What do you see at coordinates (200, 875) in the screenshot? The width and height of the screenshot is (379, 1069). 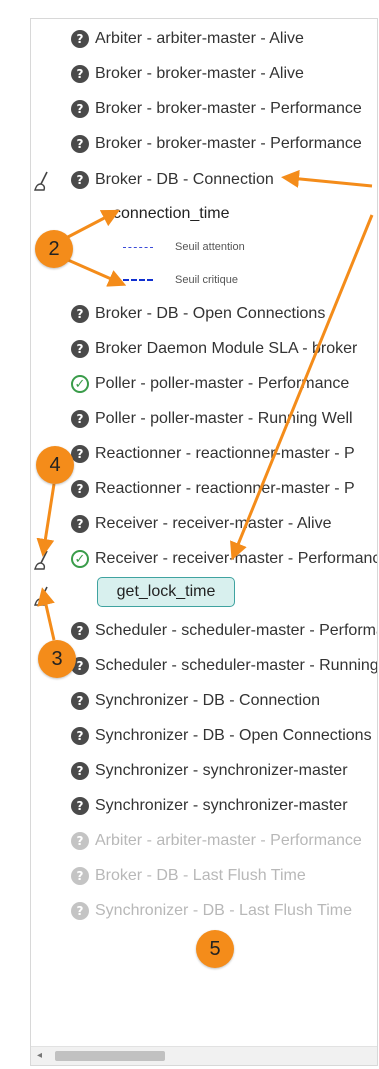 I see `row-label: Broker - DB - Last Flush Time` at bounding box center [200, 875].